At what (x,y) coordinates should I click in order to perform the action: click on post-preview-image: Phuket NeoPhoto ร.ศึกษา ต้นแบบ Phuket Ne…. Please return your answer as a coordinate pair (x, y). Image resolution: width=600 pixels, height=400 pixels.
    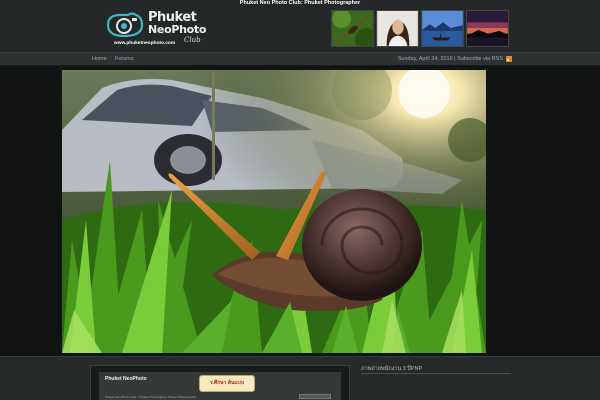
    Looking at the image, I should click on (220, 386).